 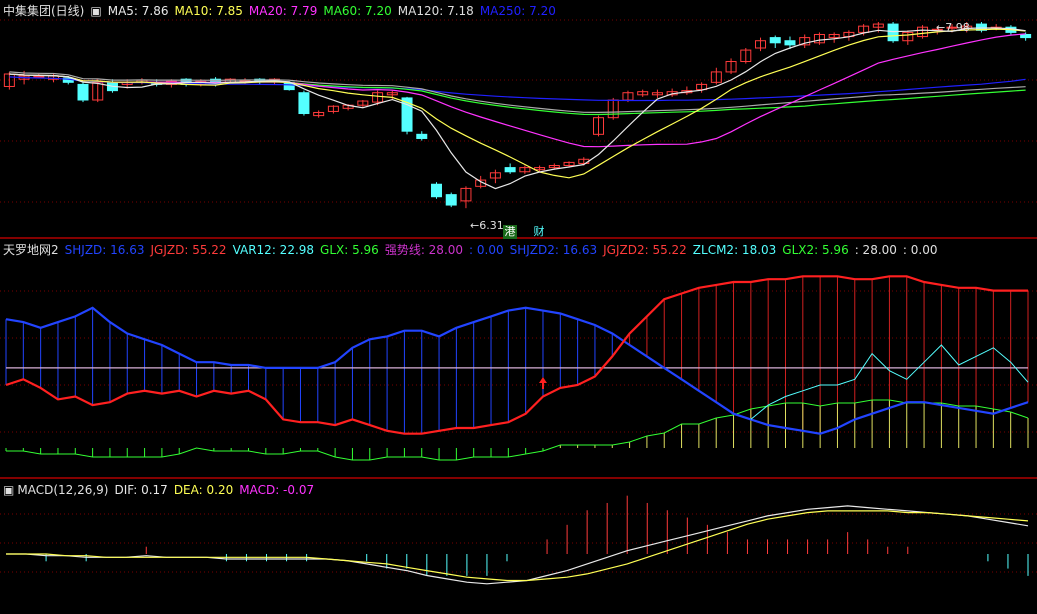 I want to click on glx-line, so click(x=517, y=430).